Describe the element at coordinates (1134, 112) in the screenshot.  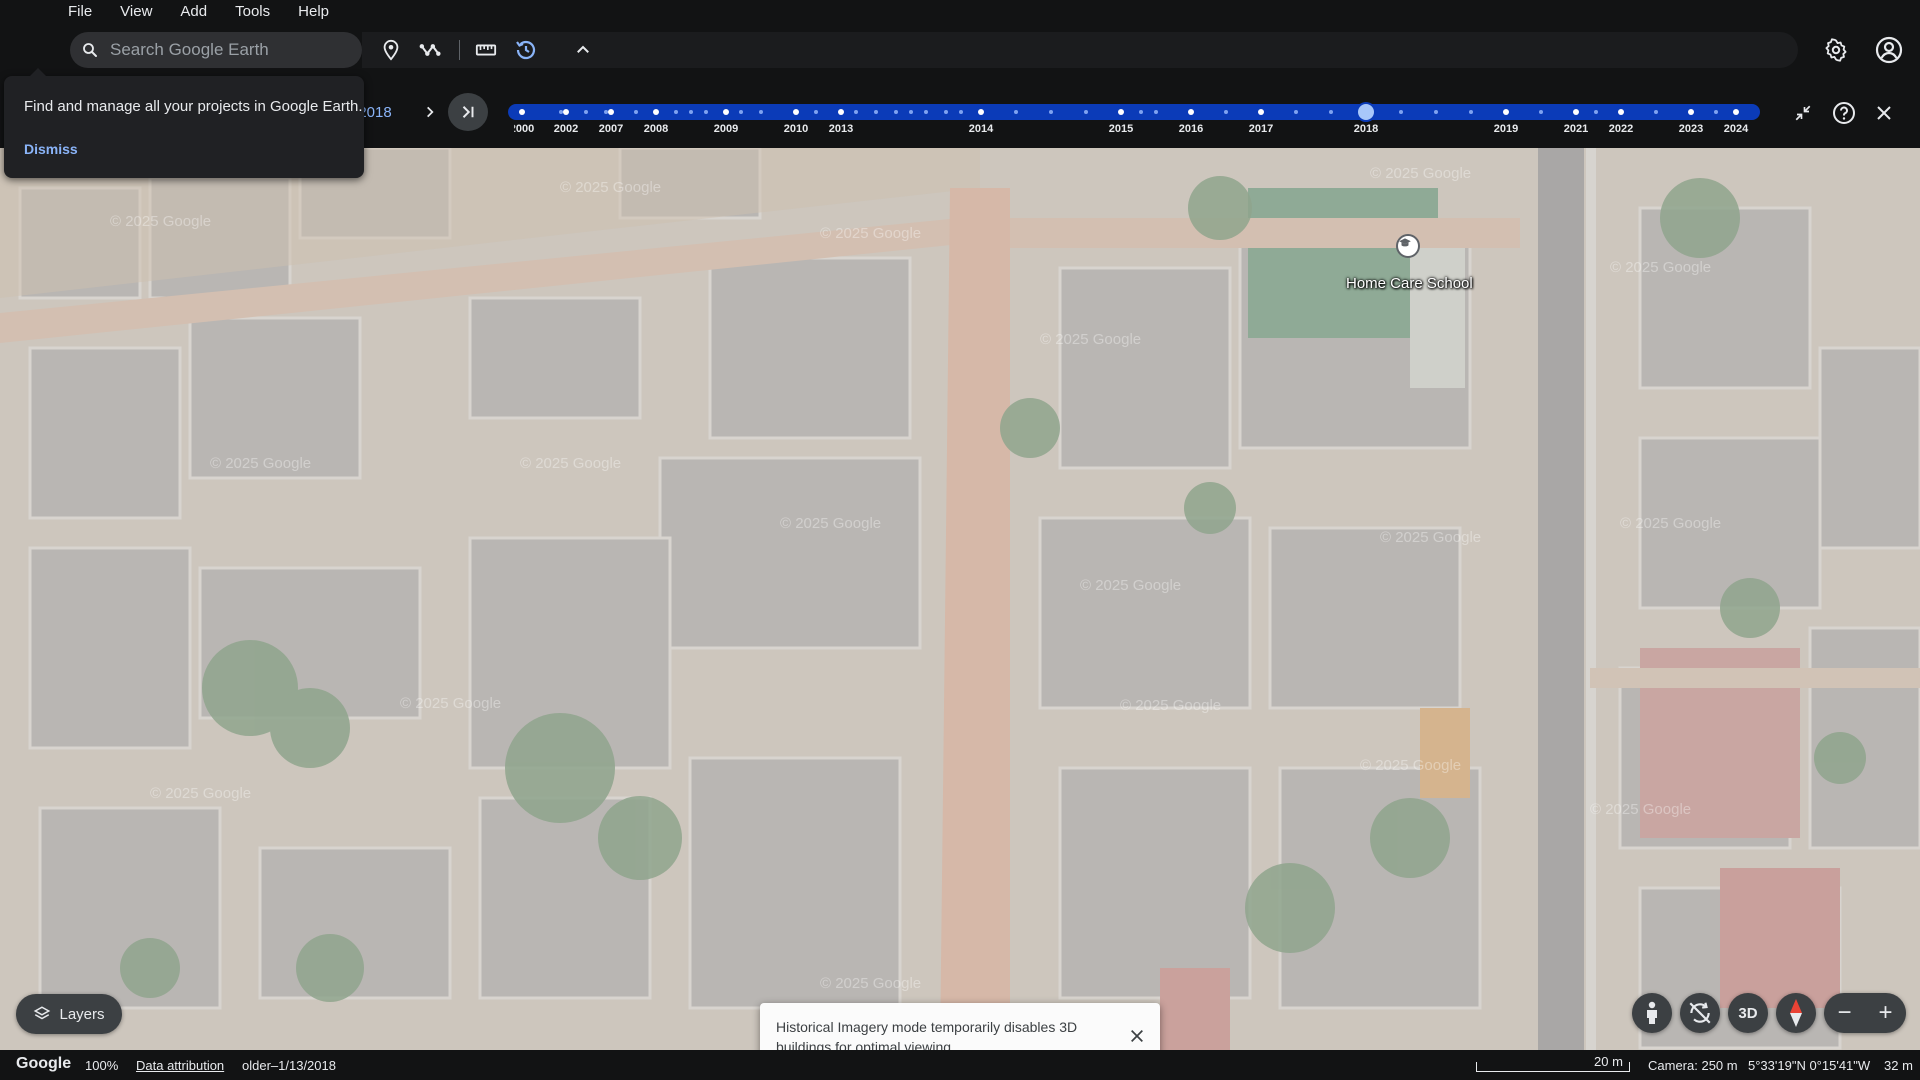
I see `timeline-track` at that location.